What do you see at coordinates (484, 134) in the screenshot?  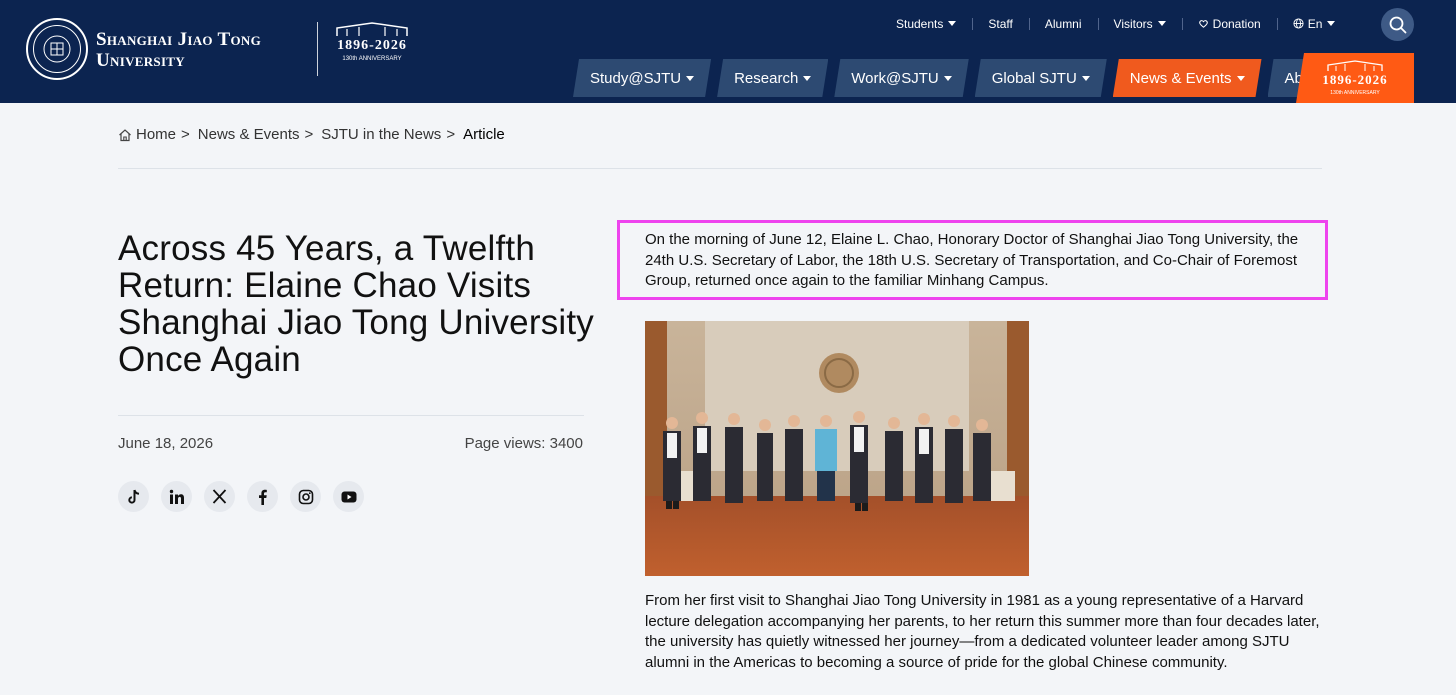 I see `breadcrumb-current: Article` at bounding box center [484, 134].